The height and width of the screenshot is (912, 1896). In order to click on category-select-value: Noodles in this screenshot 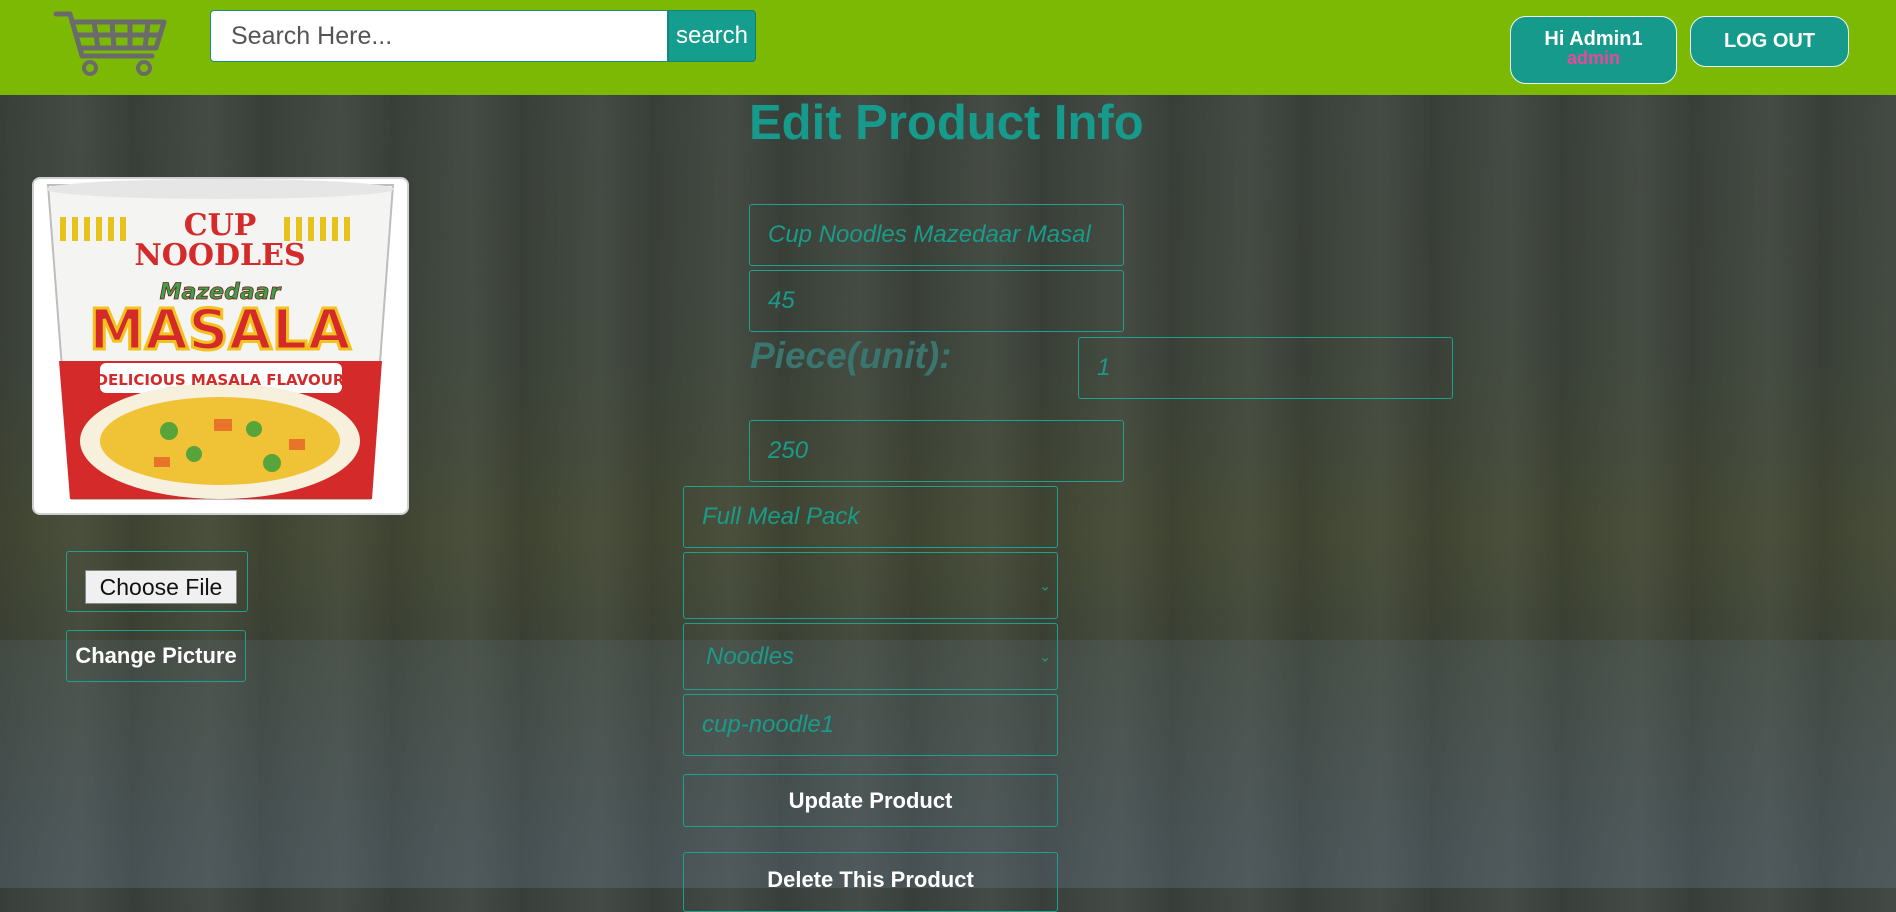, I will do `click(750, 656)`.